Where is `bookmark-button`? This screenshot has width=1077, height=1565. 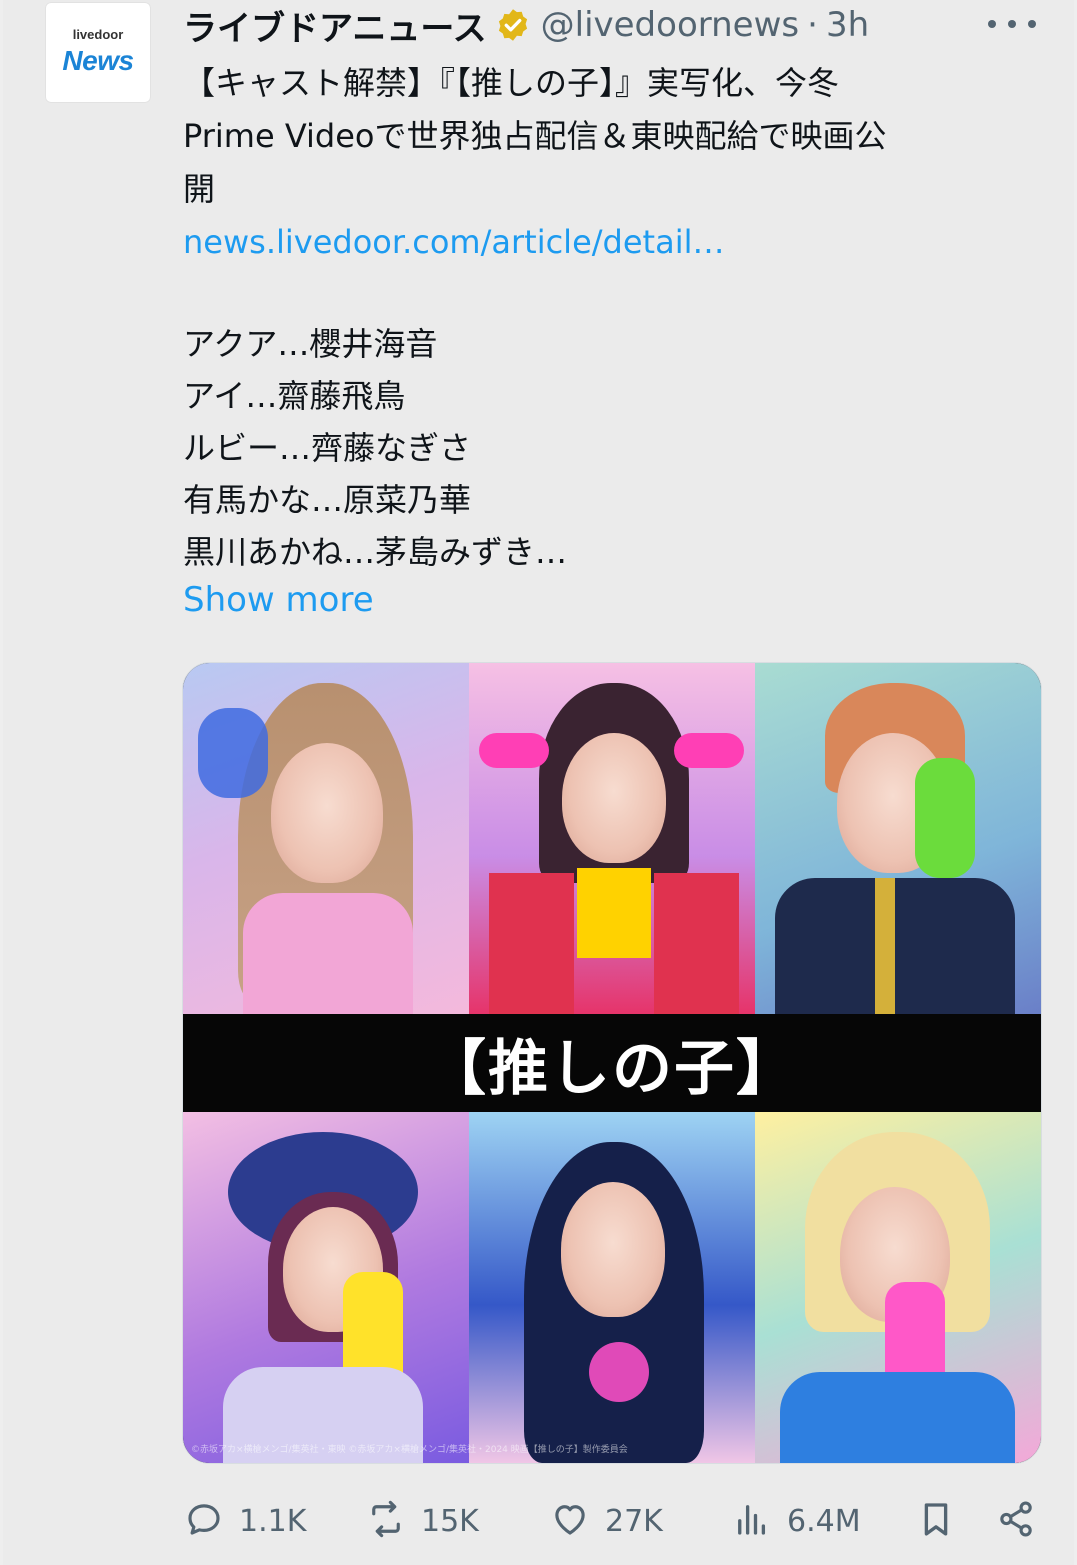 bookmark-button is located at coordinates (936, 1521).